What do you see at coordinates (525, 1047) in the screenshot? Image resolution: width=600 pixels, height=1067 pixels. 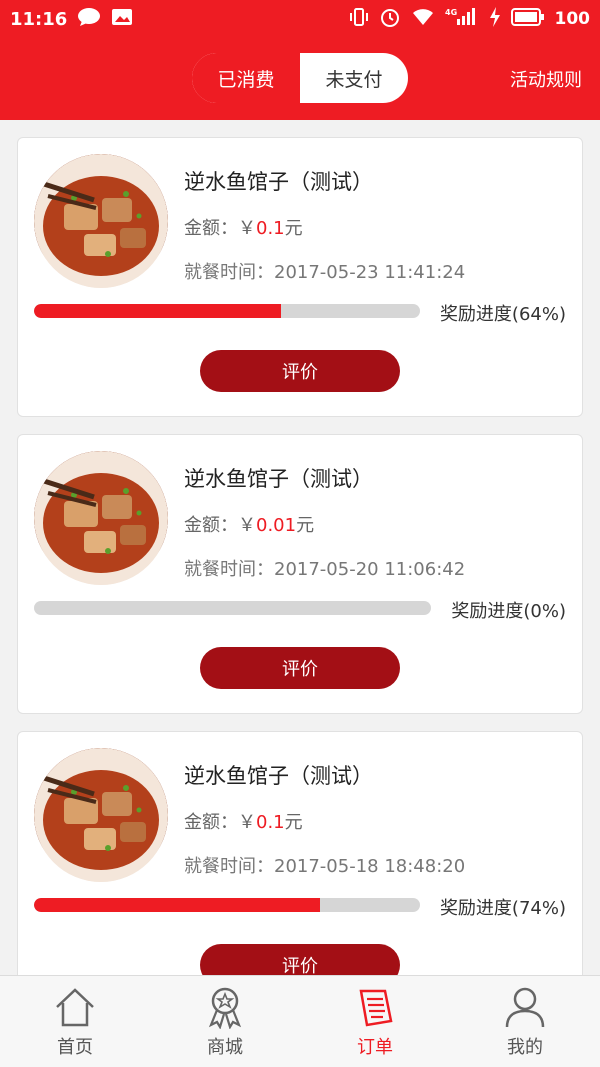 I see `nav-mine-label: 我的` at bounding box center [525, 1047].